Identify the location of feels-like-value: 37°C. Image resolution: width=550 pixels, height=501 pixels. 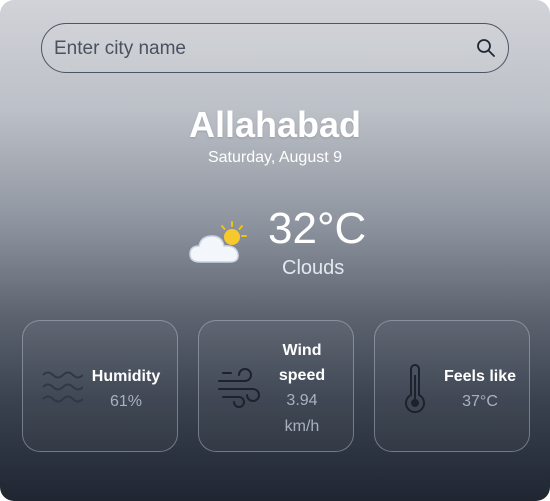
(480, 401).